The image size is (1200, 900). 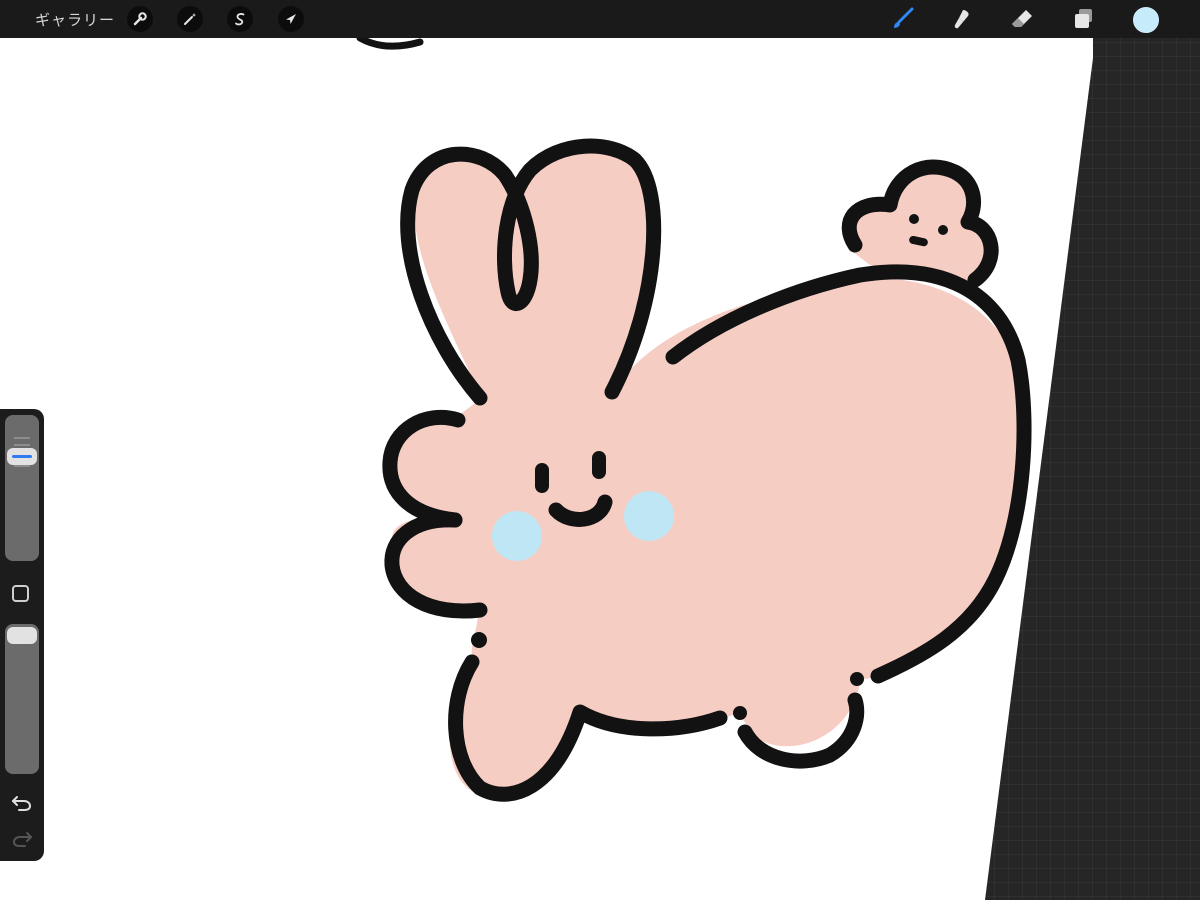 What do you see at coordinates (20, 593) in the screenshot?
I see `modify-button` at bounding box center [20, 593].